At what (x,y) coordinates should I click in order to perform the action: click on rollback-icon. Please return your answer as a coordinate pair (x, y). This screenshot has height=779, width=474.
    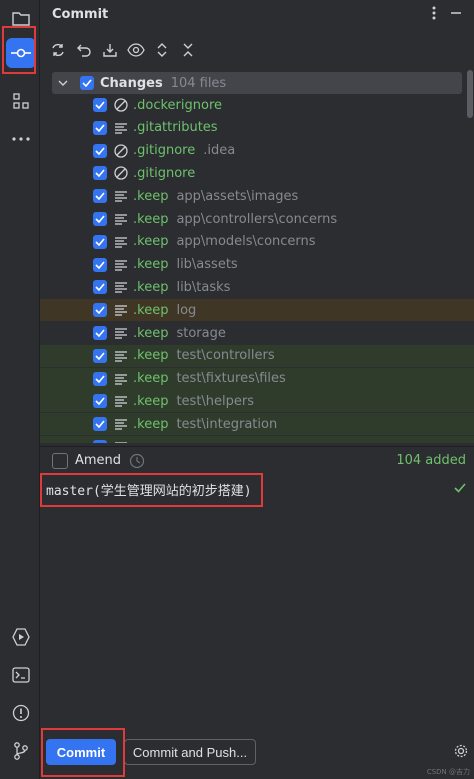
    Looking at the image, I should click on (84, 50).